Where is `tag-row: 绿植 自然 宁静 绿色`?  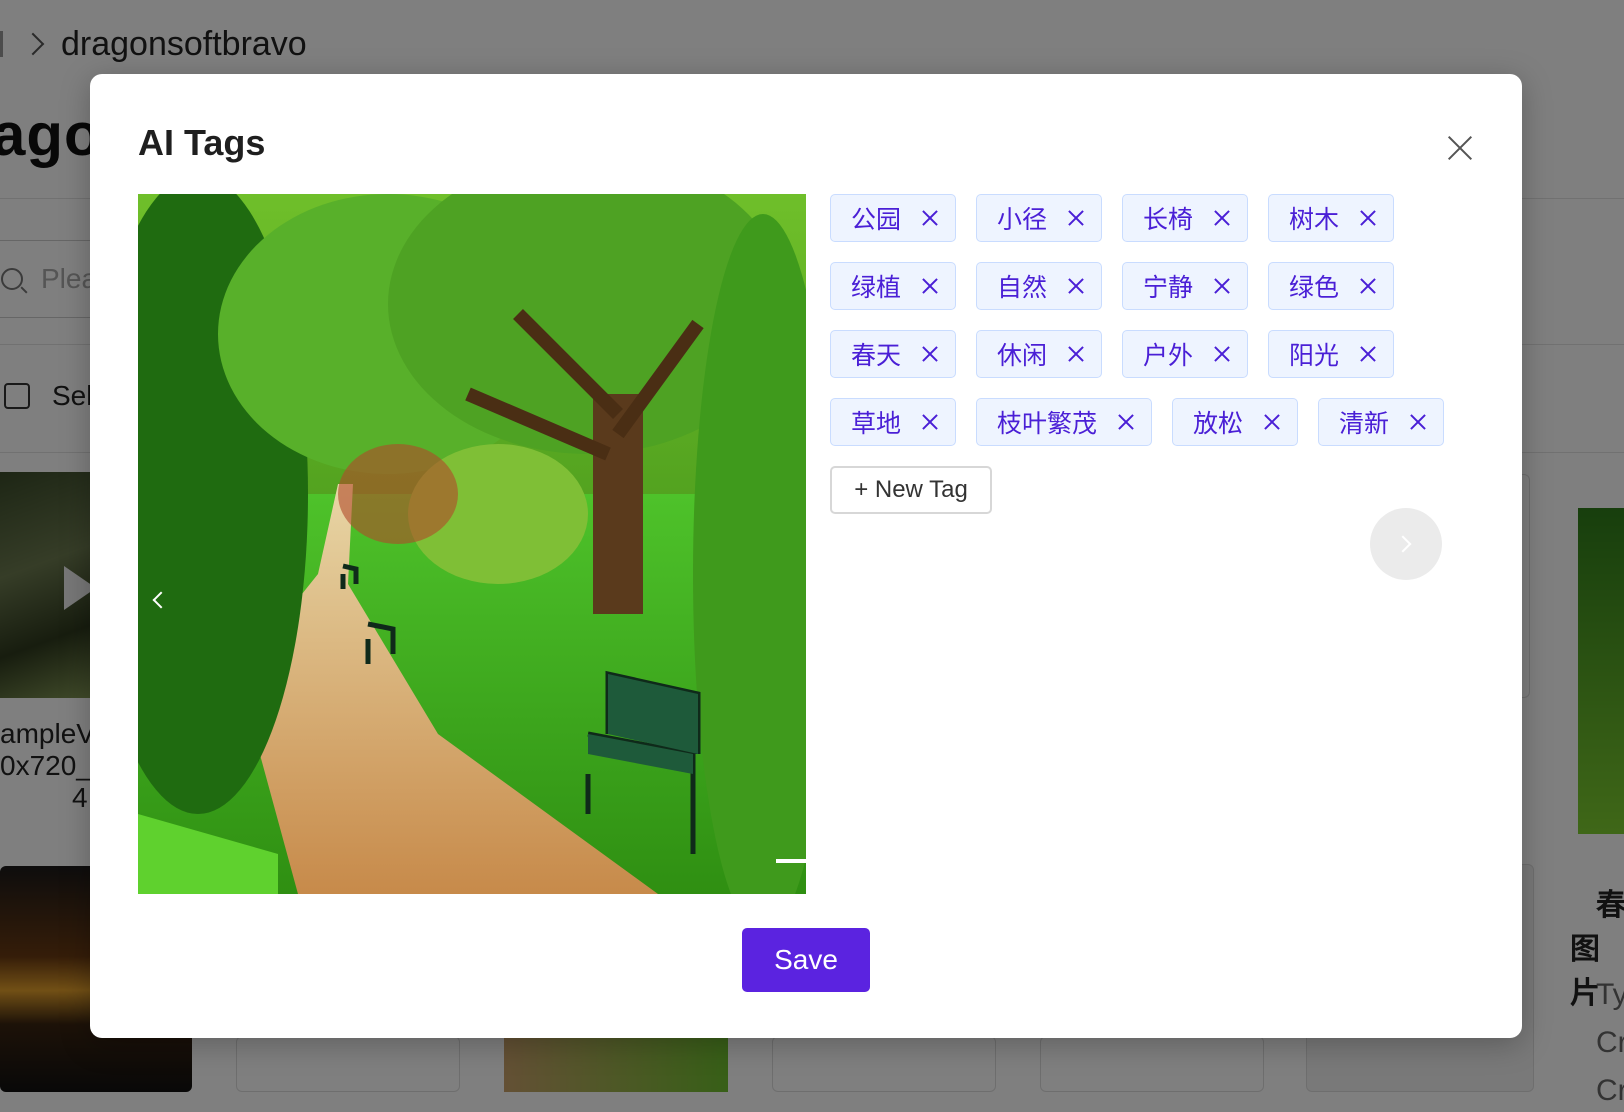 tag-row: 绿植 自然 宁静 绿色 is located at coordinates (1150, 286).